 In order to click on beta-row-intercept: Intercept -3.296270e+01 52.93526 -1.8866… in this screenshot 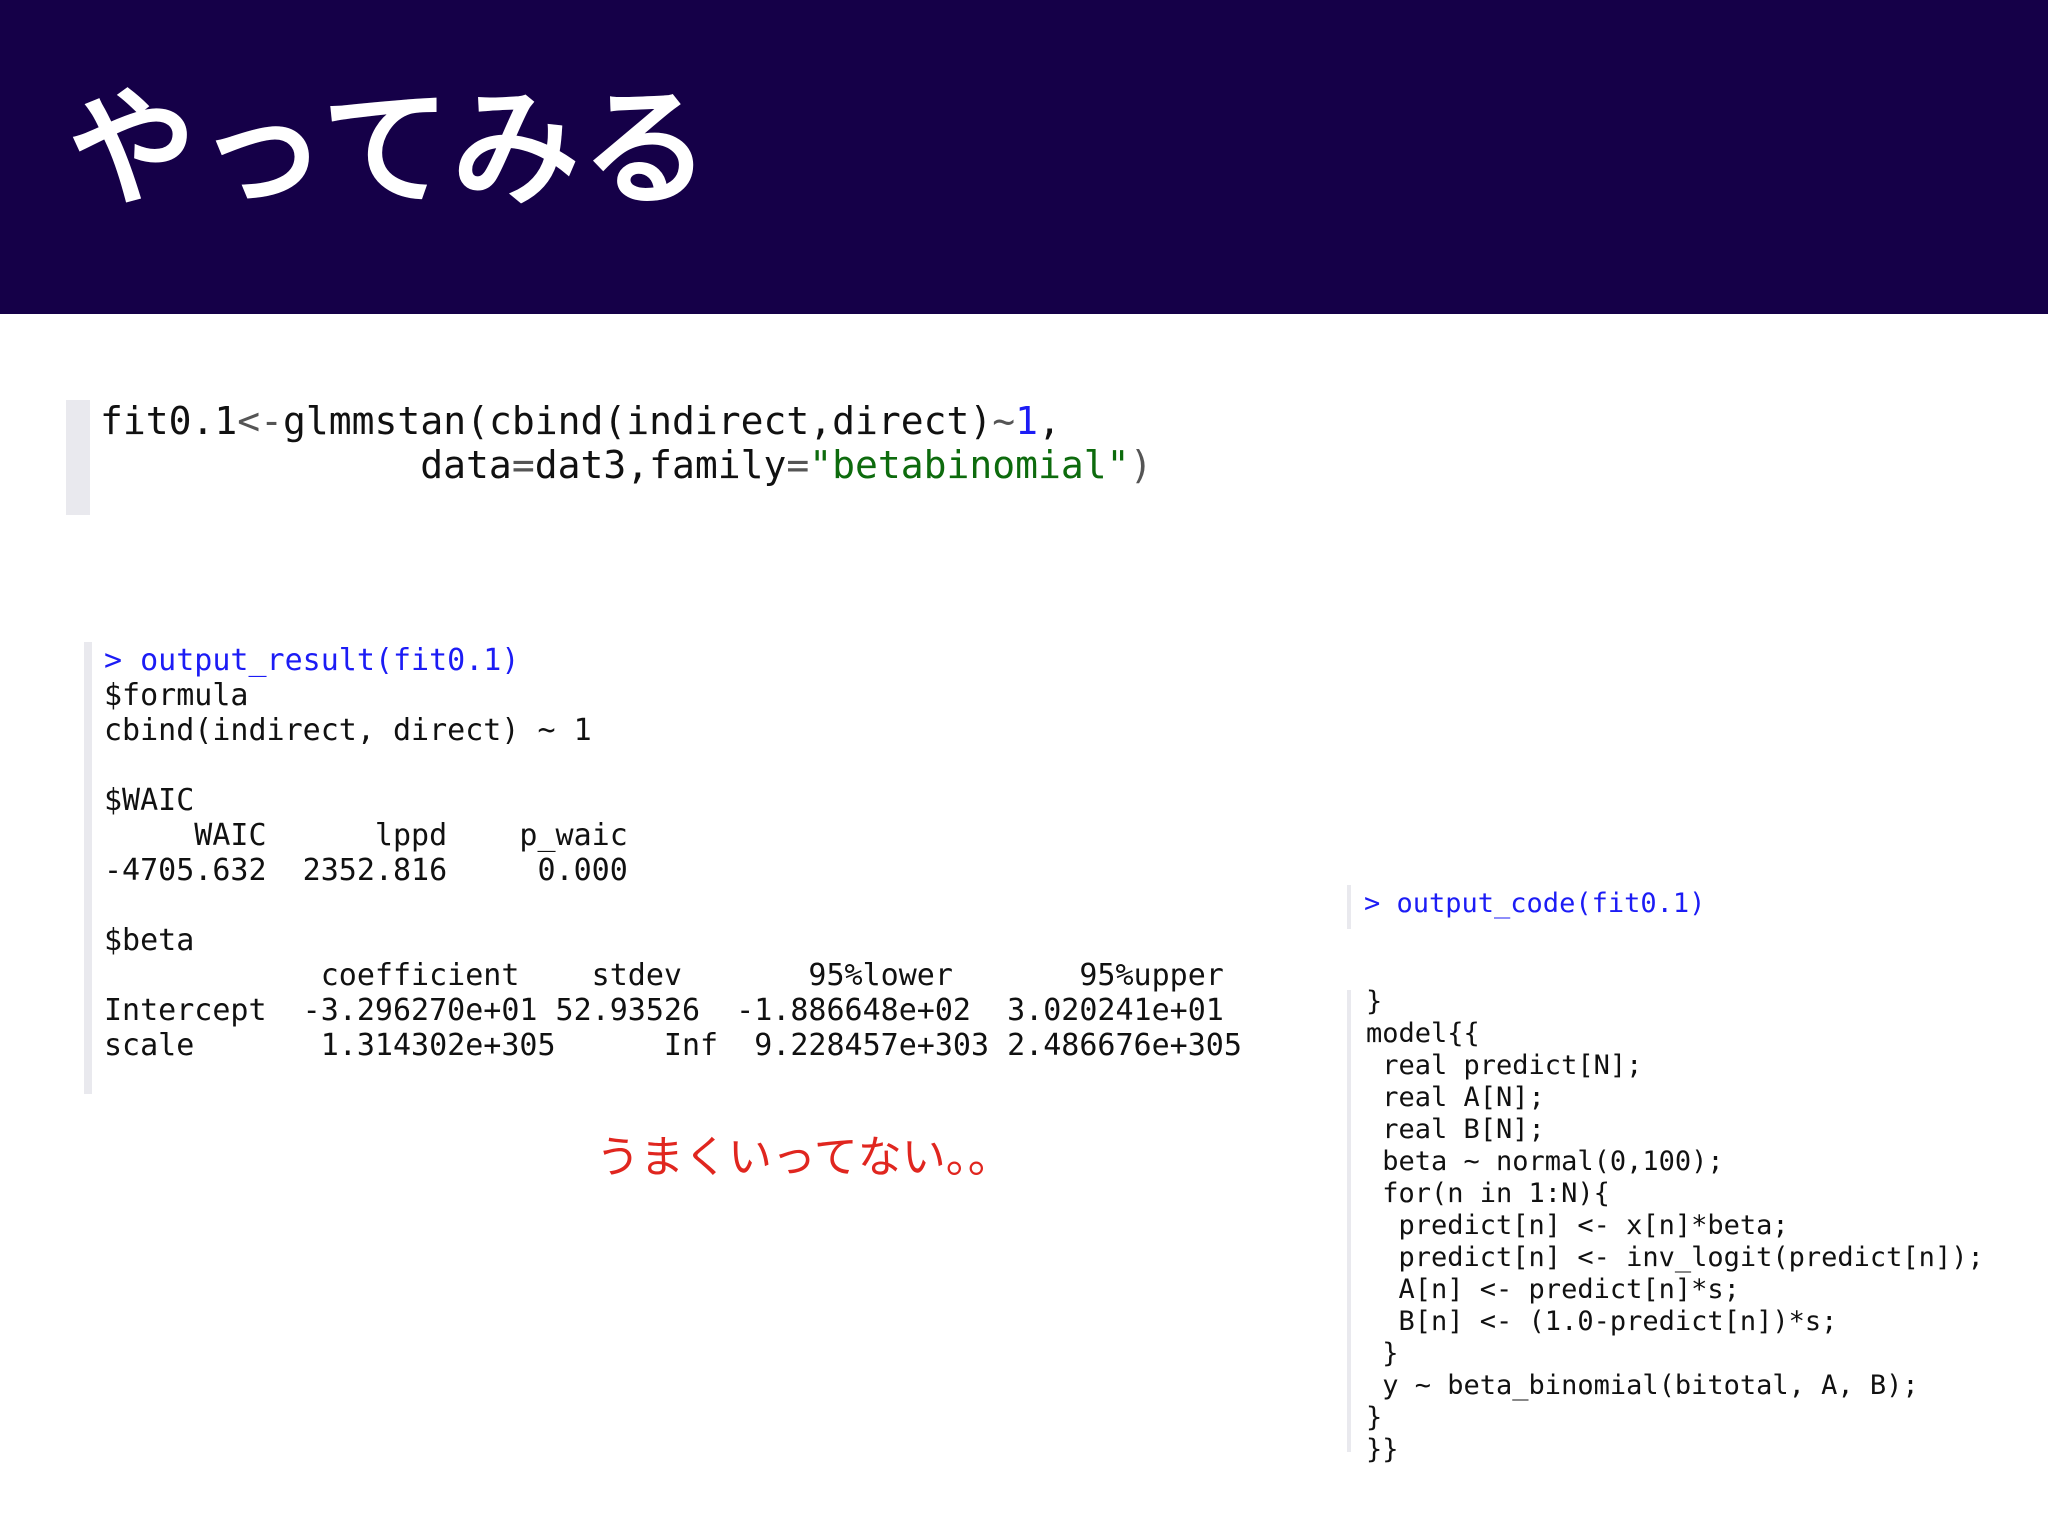, I will do `click(664, 1010)`.